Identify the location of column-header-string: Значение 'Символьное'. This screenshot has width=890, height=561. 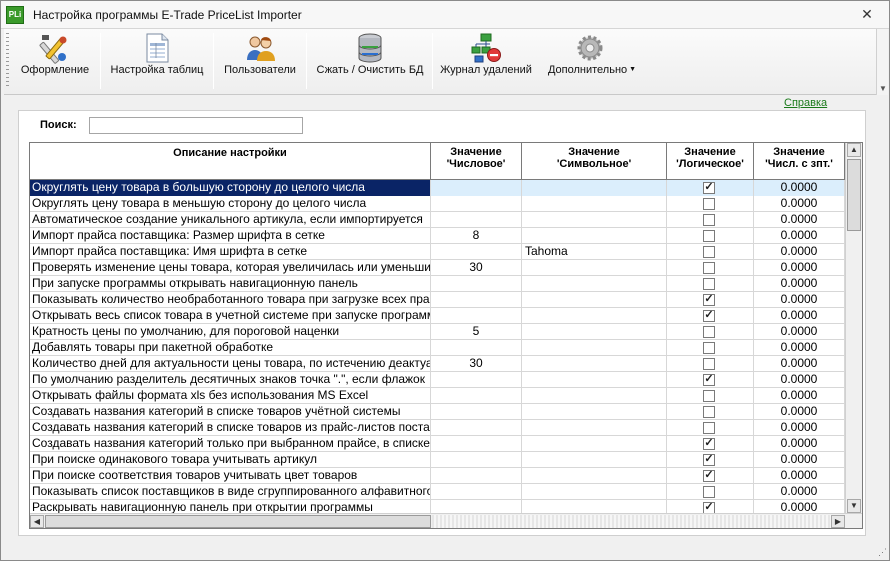
(594, 161).